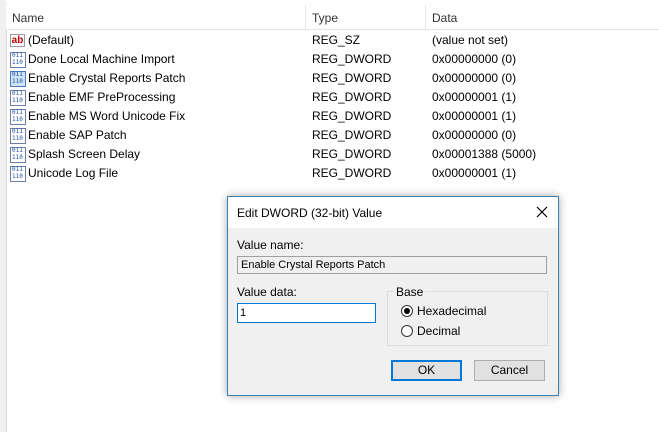 The width and height of the screenshot is (659, 432). What do you see at coordinates (310, 213) in the screenshot?
I see `dialog-title: Edit DWORD (32-bit) Value` at bounding box center [310, 213].